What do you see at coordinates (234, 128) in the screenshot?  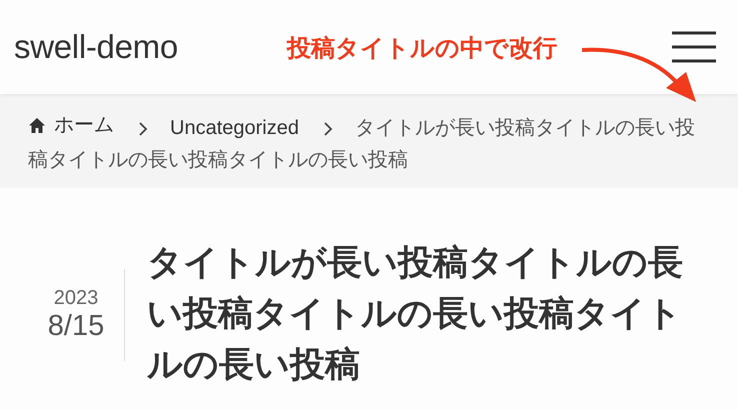 I see `breadcrumb-link: Uncategorized` at bounding box center [234, 128].